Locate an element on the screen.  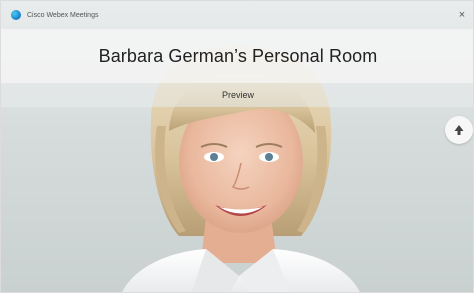
meeting-info-button is located at coordinates (459, 130).